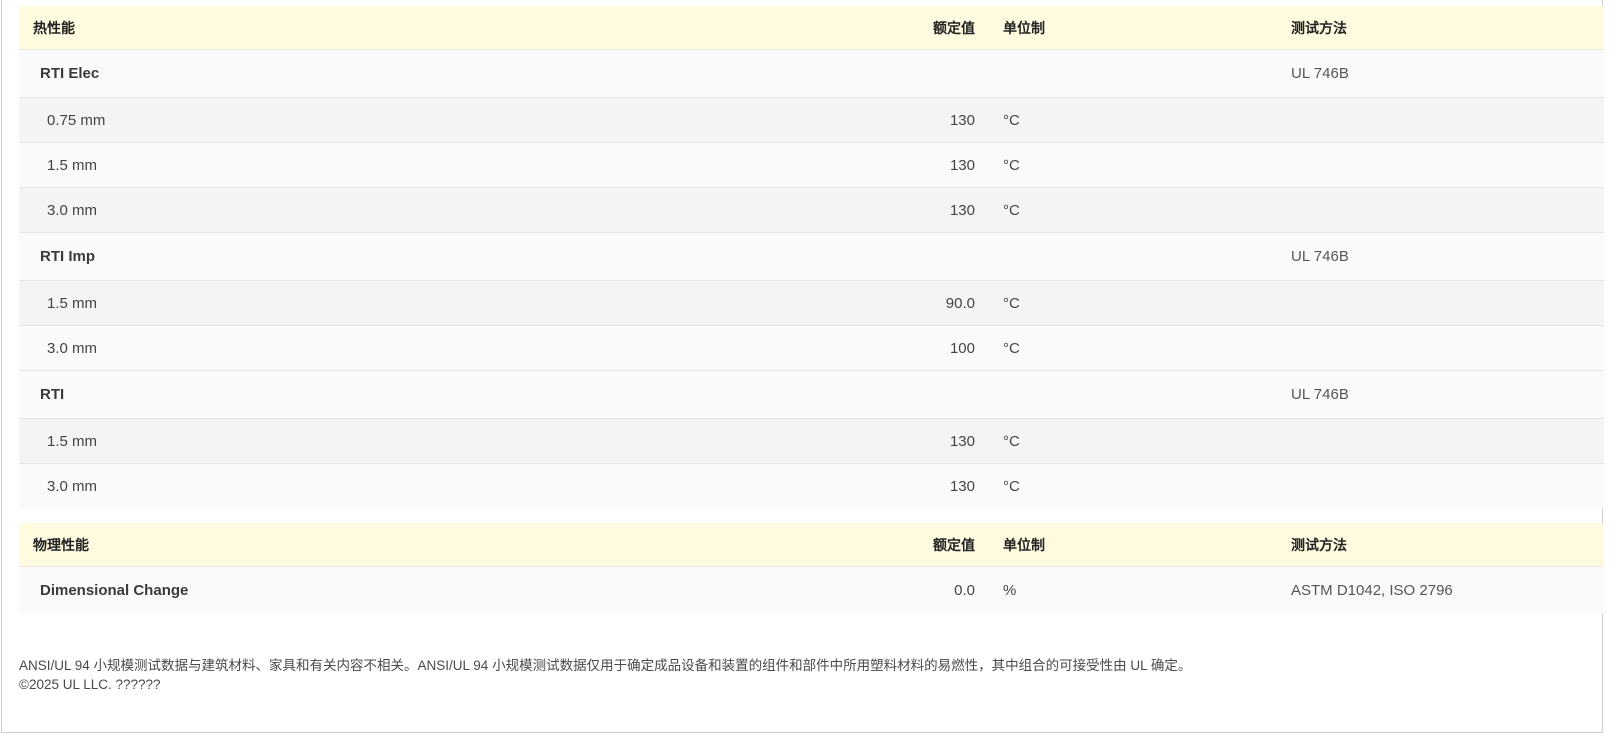  I want to click on table-row: 3.0 mm 100 °C, so click(811, 348).